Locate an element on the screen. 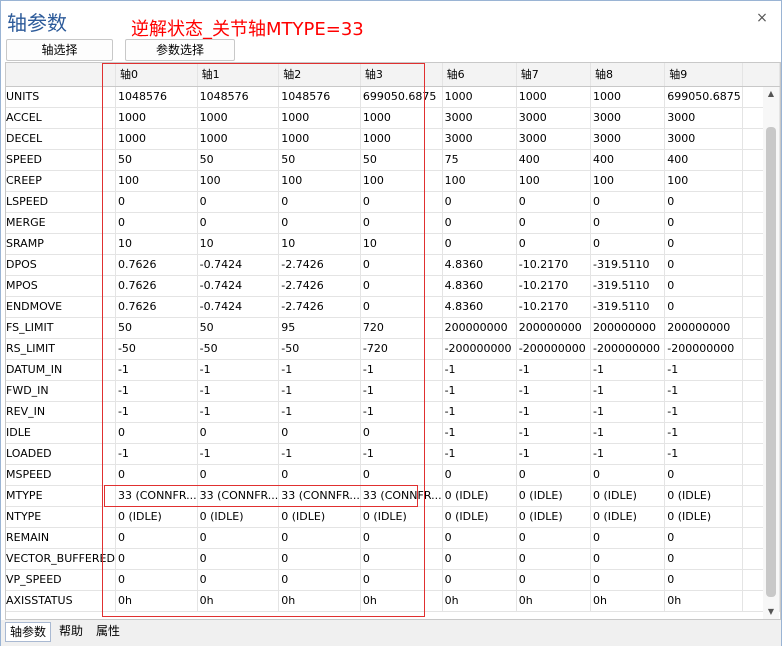 The height and width of the screenshot is (646, 782). table-row: LOADED -1 -1 -1 -1 -1 -1 -1 -1 is located at coordinates (393, 454).